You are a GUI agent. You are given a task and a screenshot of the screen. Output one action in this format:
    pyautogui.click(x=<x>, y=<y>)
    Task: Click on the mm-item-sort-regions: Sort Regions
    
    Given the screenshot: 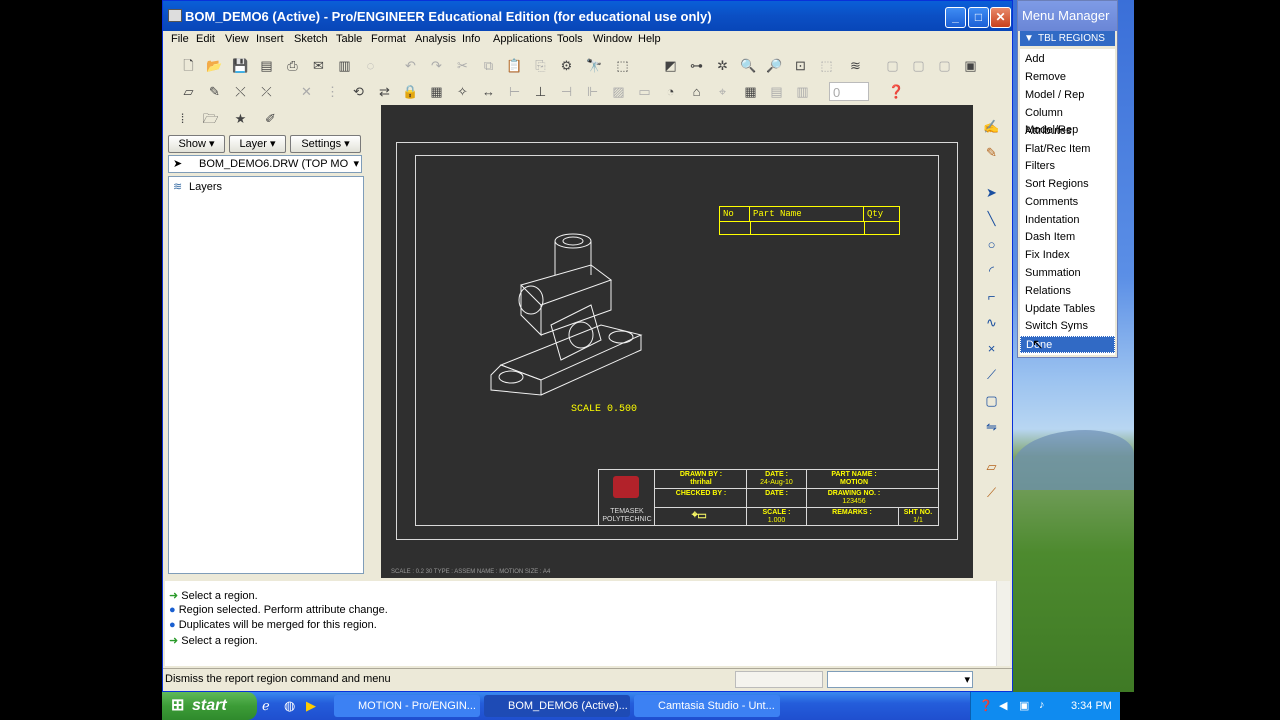 What is the action you would take?
    pyautogui.click(x=1067, y=184)
    